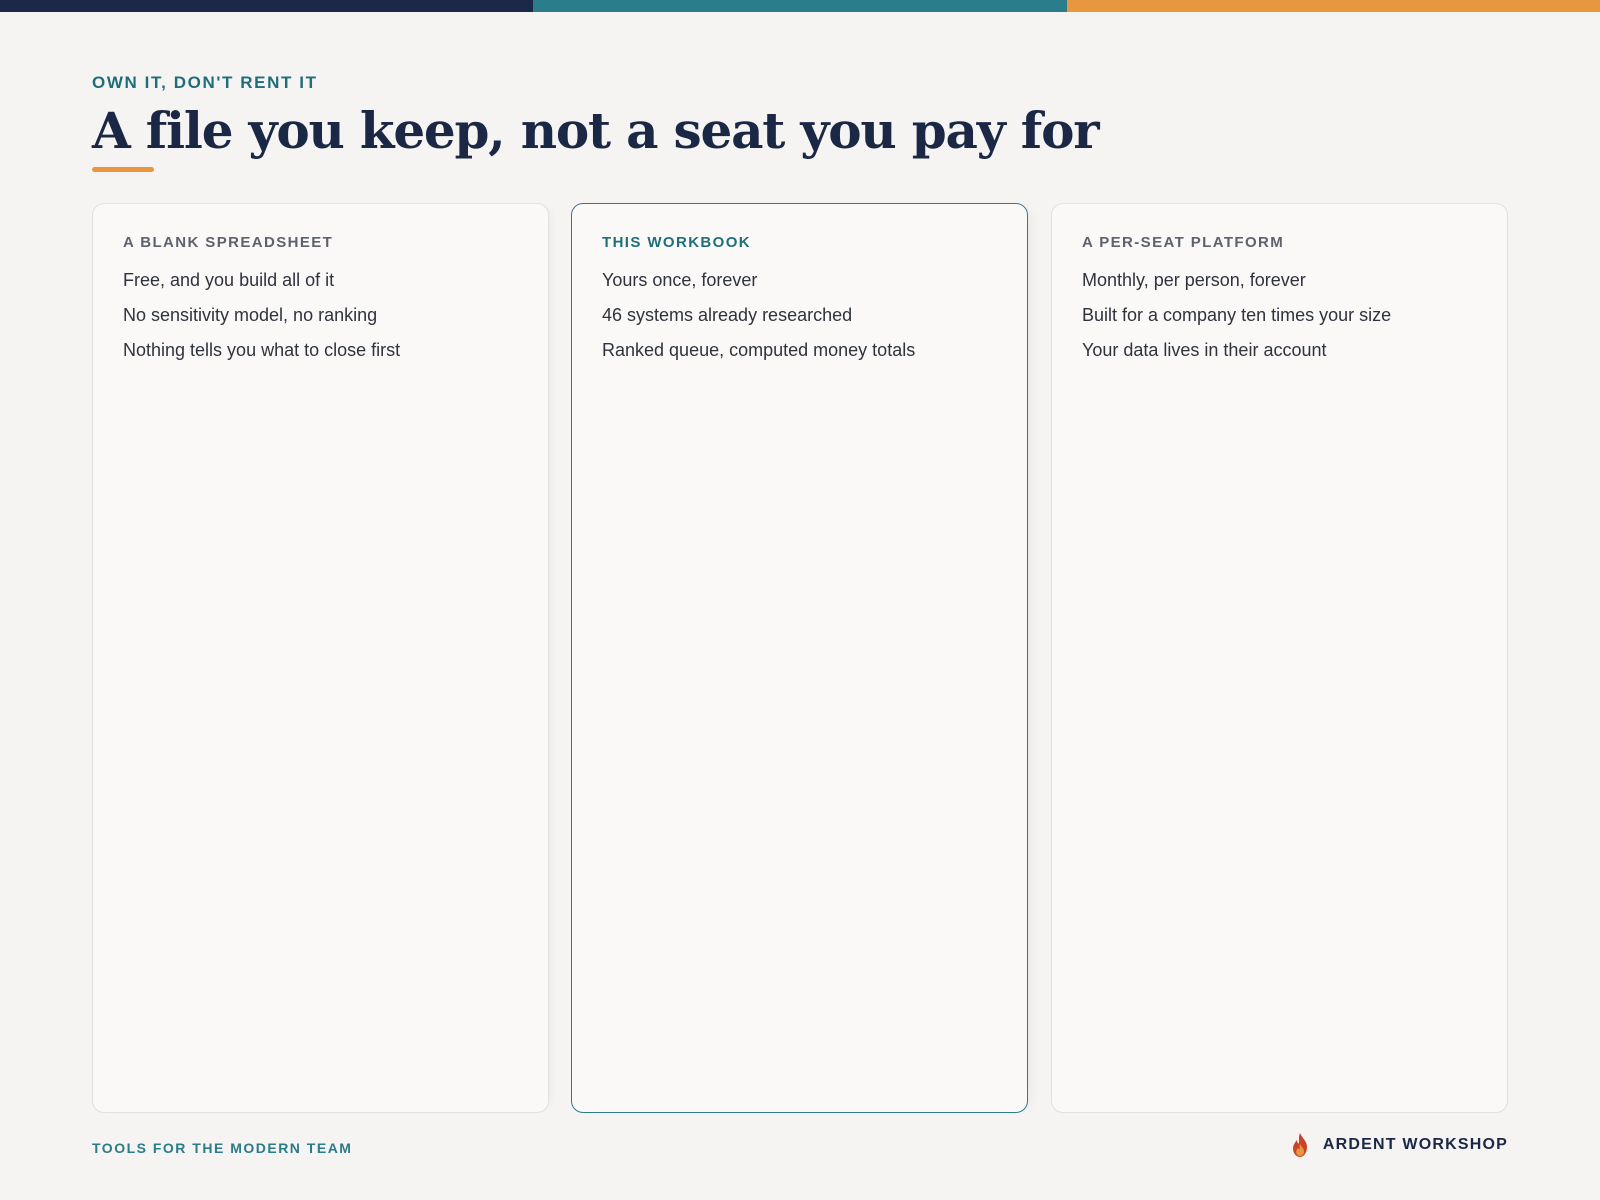  What do you see at coordinates (1237, 315) in the screenshot?
I see `card-point: Built for a company ten times your size` at bounding box center [1237, 315].